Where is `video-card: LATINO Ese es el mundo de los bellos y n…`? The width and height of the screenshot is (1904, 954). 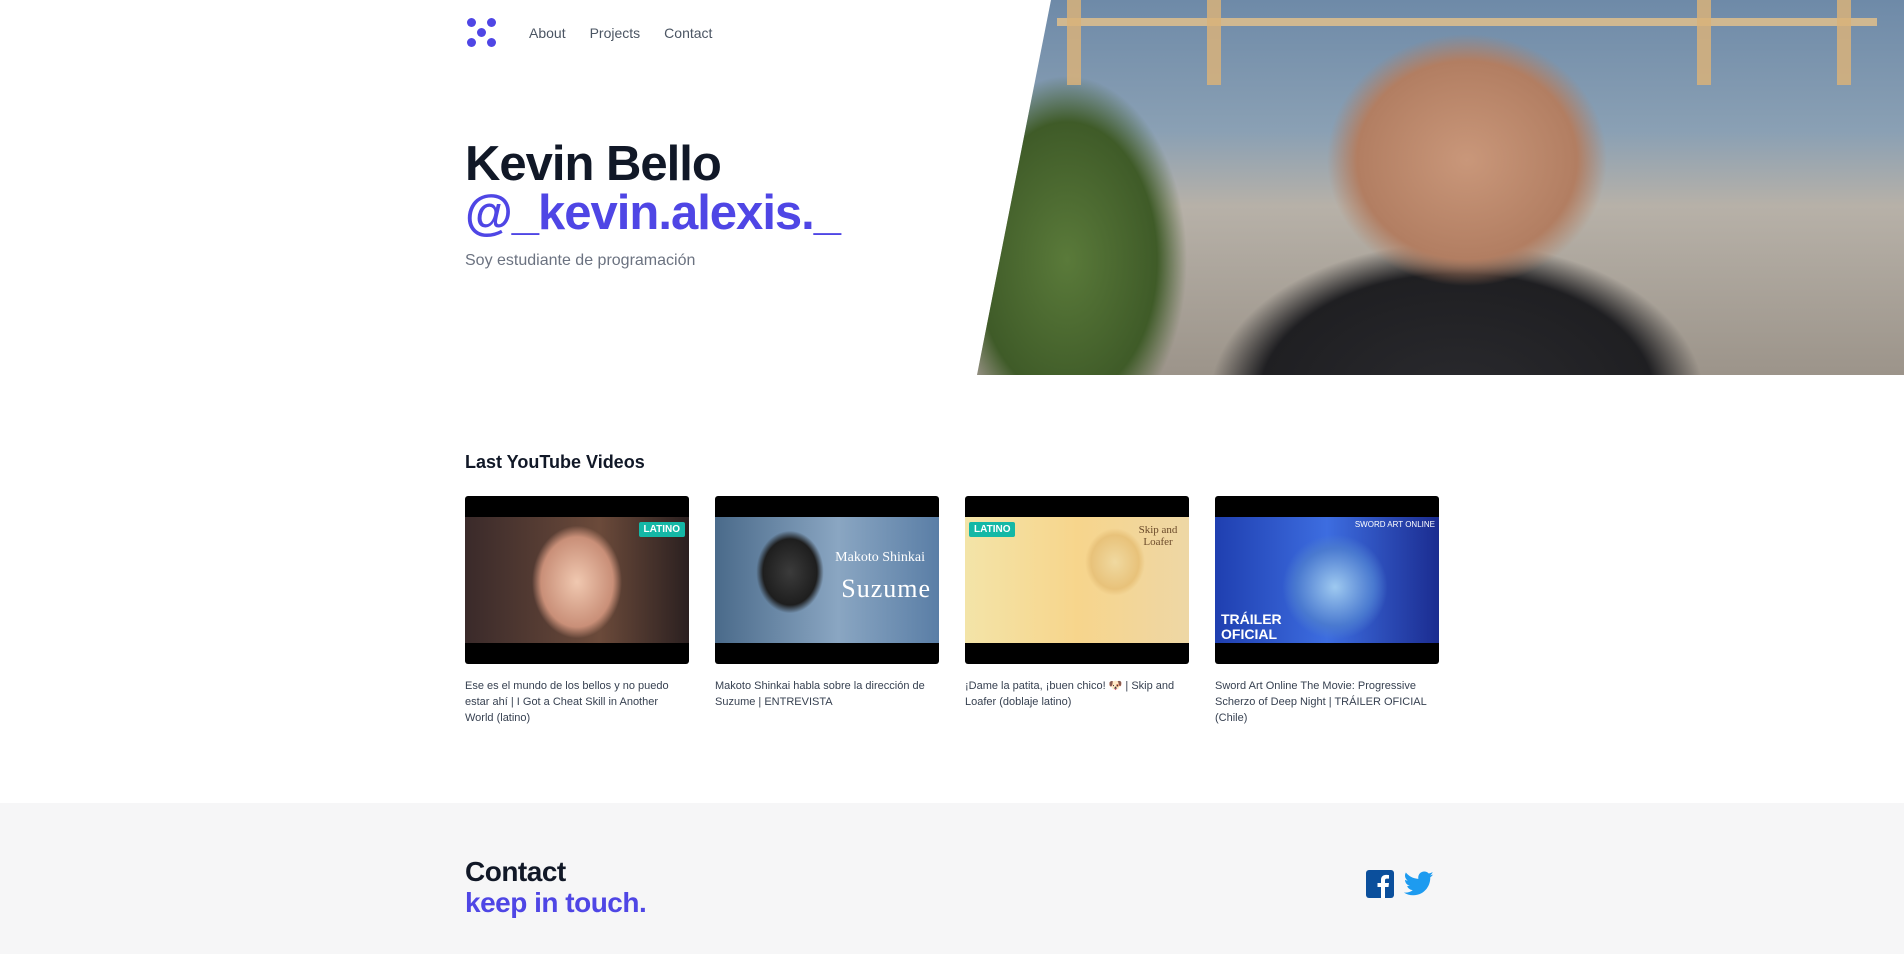
video-card: LATINO Ese es el mundo de los bellos y n… is located at coordinates (577, 611).